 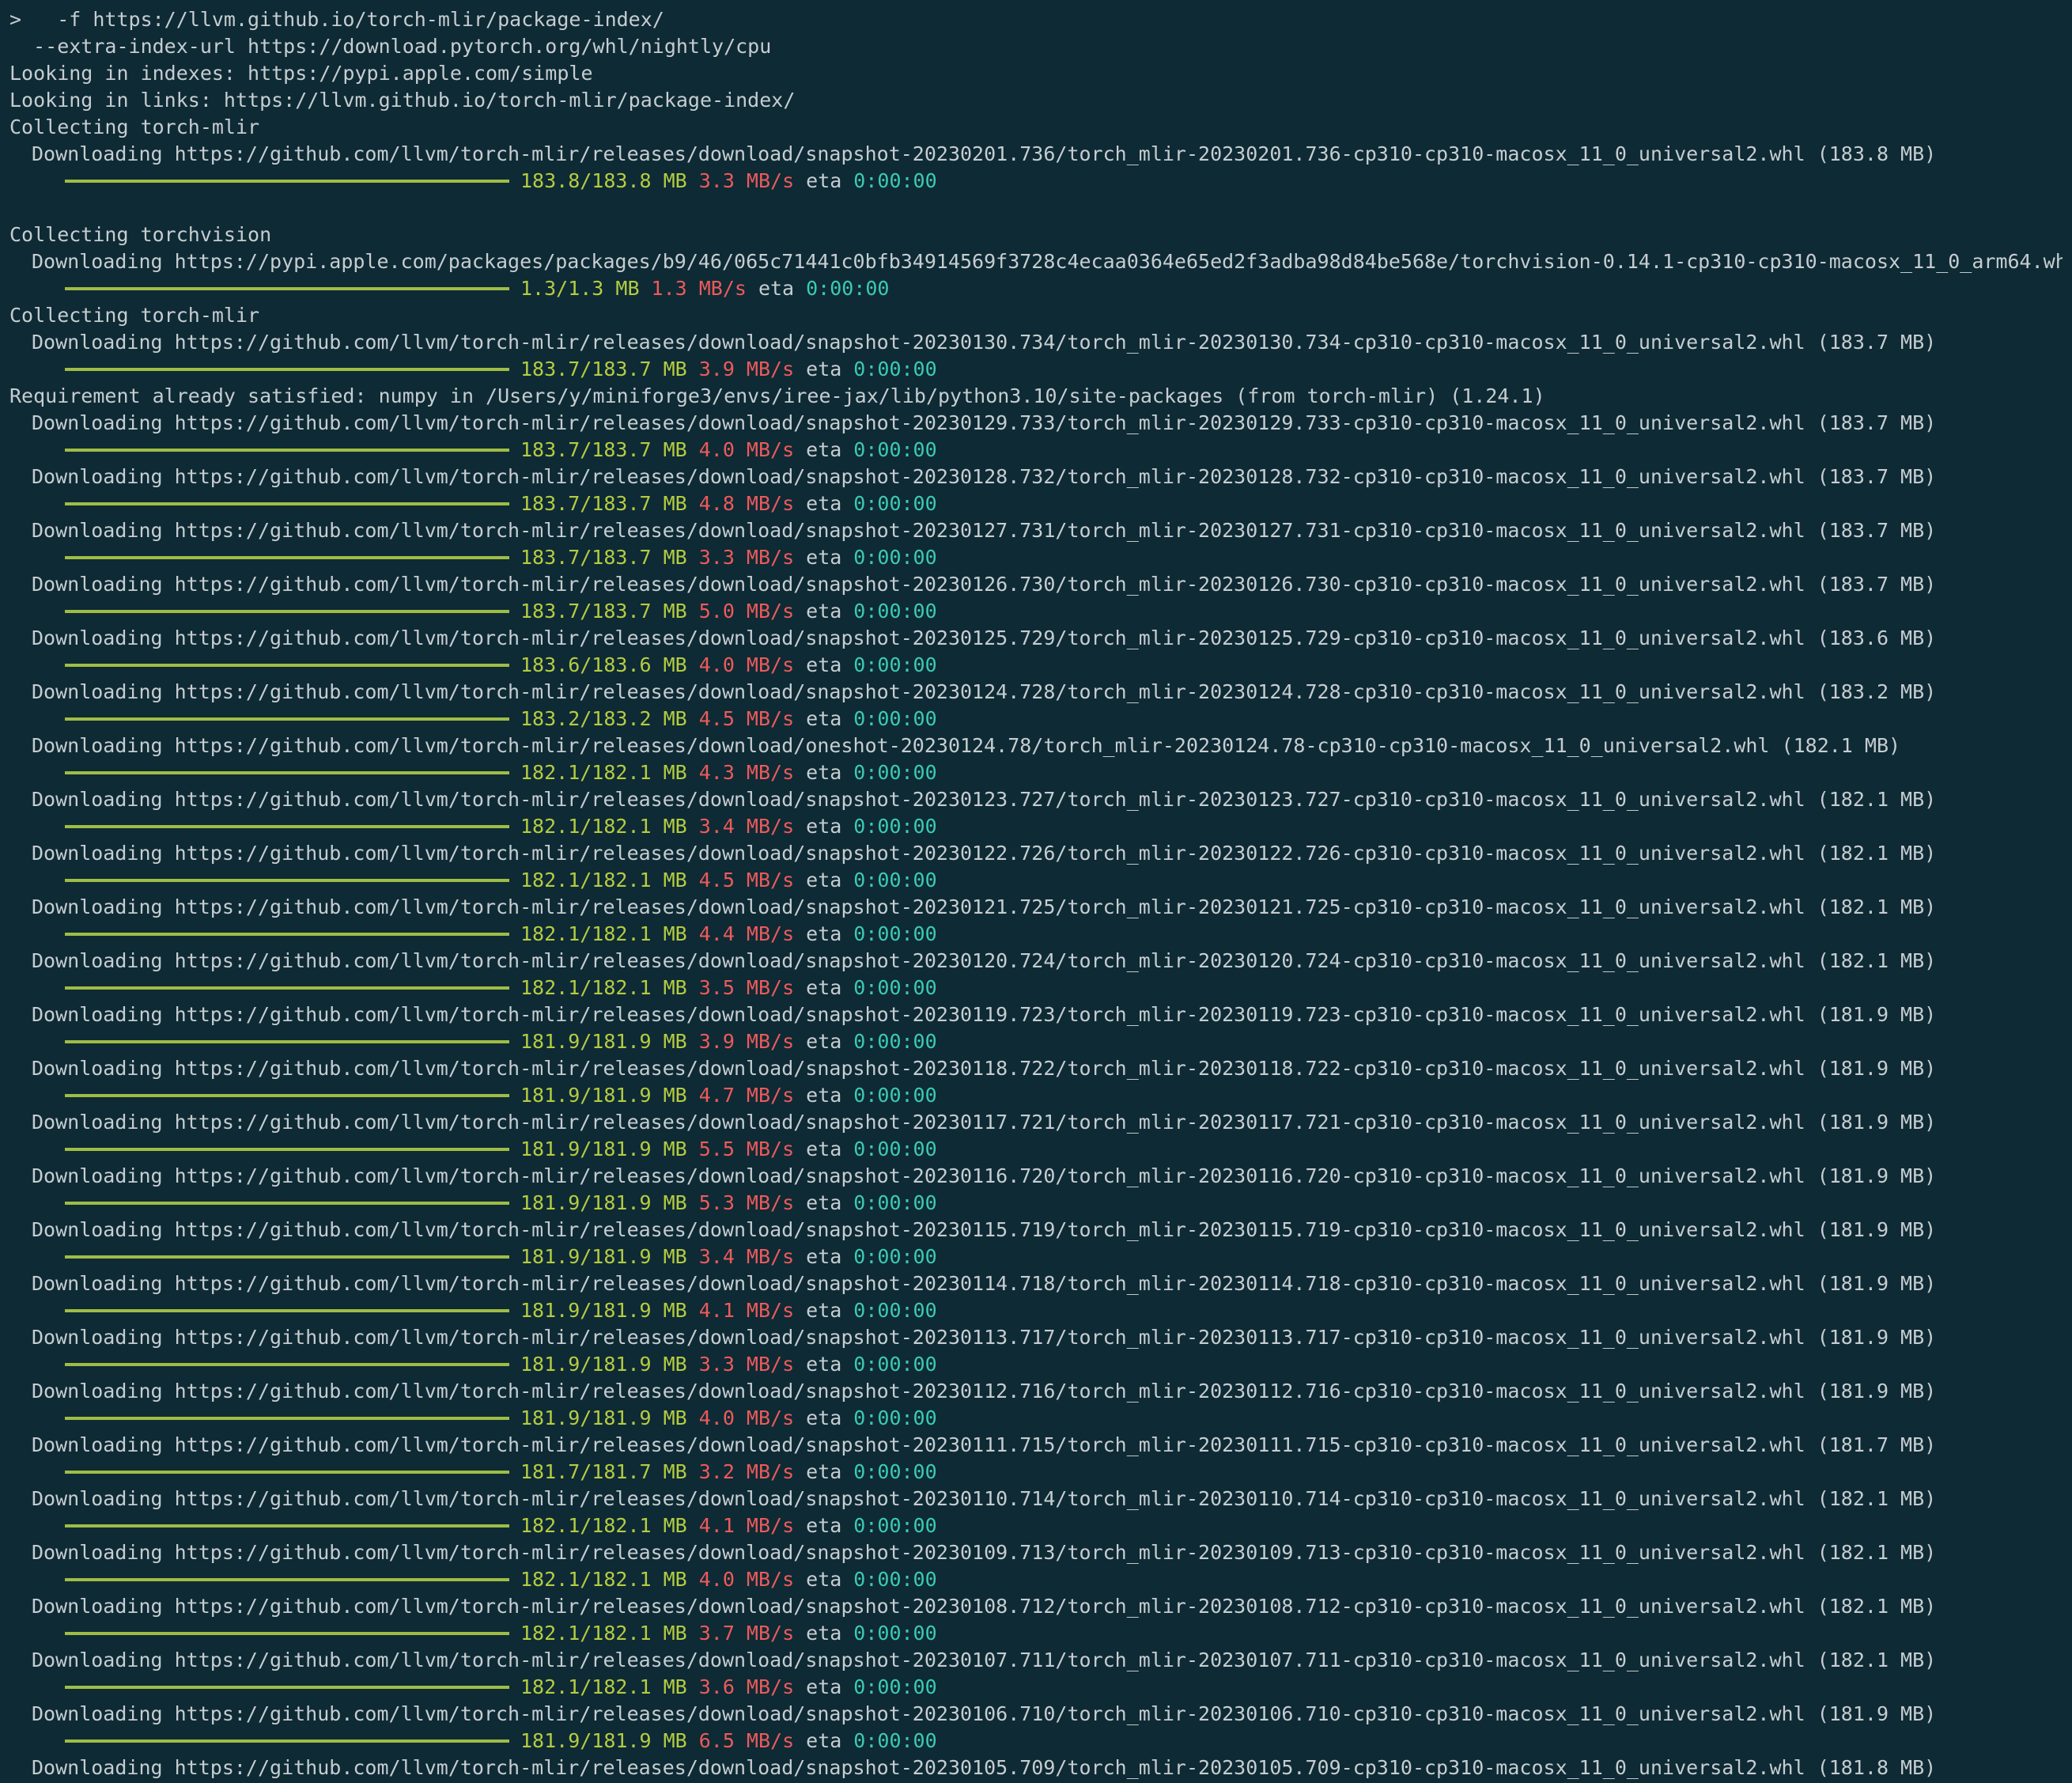 What do you see at coordinates (1036, 288) in the screenshot?
I see `progress-row: 1.3/1.3 MB 1.3 MB/s eta 0:00:00` at bounding box center [1036, 288].